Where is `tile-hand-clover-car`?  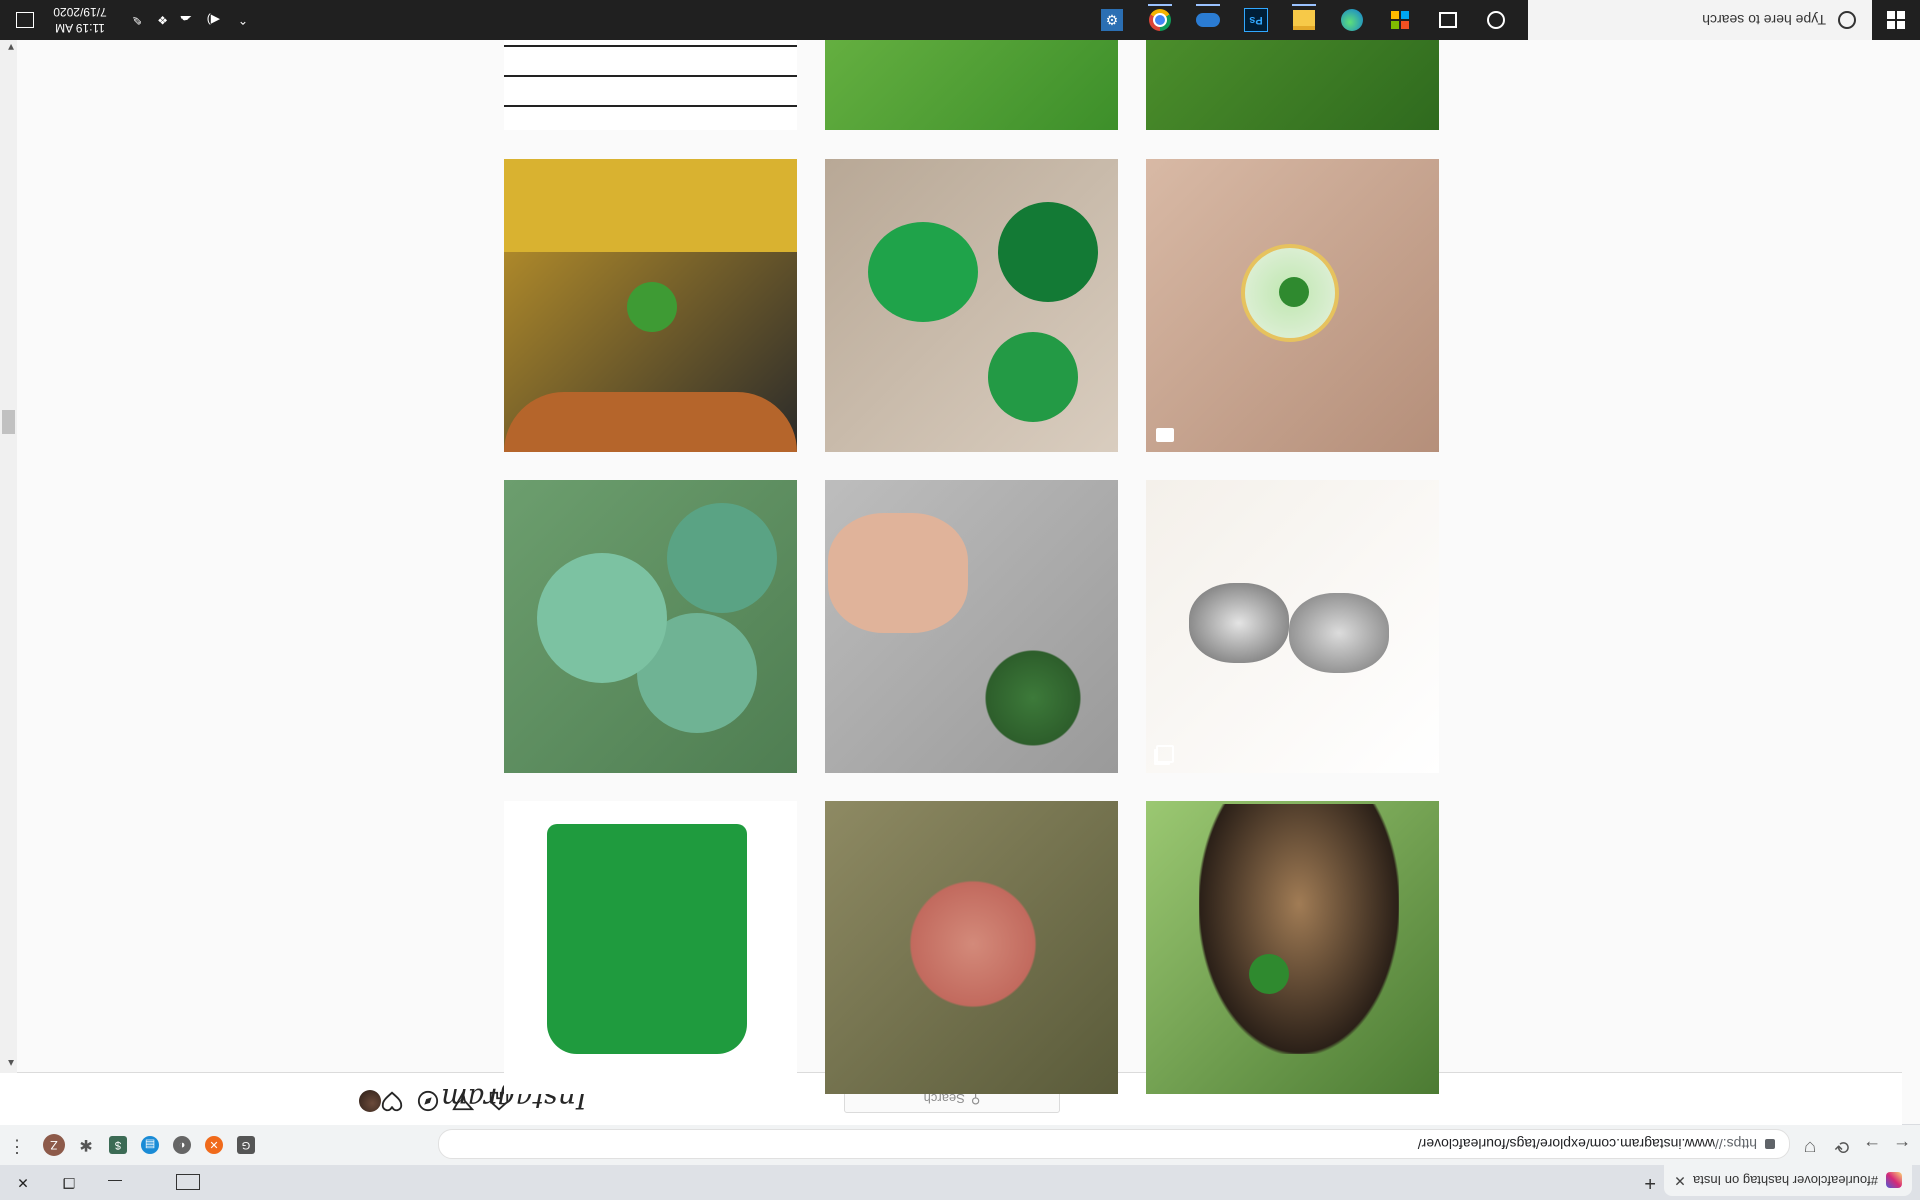 tile-hand-clover-car is located at coordinates (650, 305).